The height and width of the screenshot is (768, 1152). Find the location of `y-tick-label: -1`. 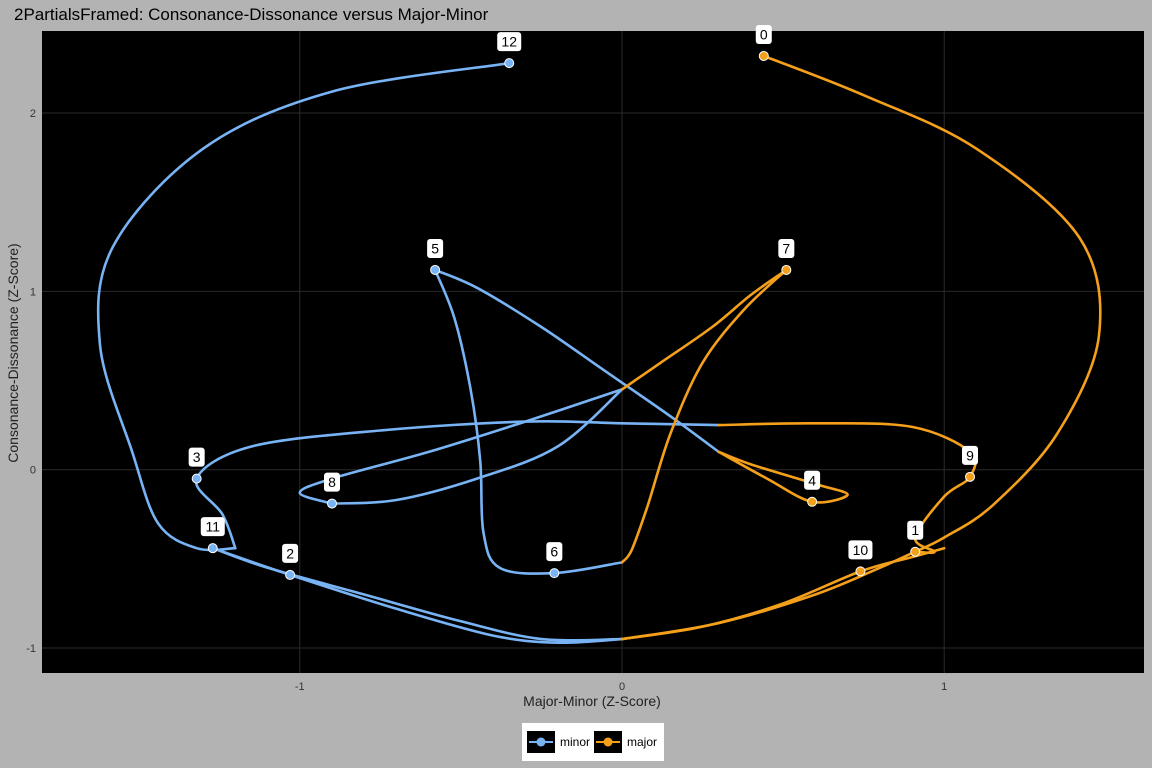

y-tick-label: -1 is located at coordinates (31, 649).